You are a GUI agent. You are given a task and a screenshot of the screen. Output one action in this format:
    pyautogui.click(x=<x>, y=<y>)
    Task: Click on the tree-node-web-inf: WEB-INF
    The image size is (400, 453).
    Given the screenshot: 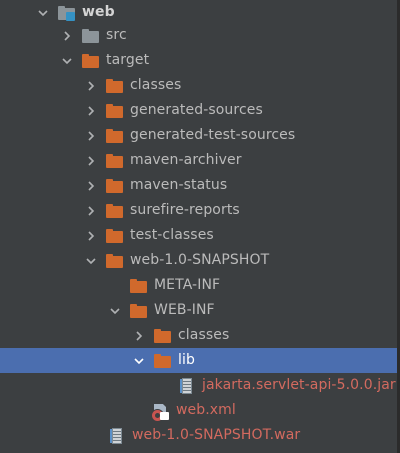 What is the action you would take?
    pyautogui.click(x=198, y=310)
    